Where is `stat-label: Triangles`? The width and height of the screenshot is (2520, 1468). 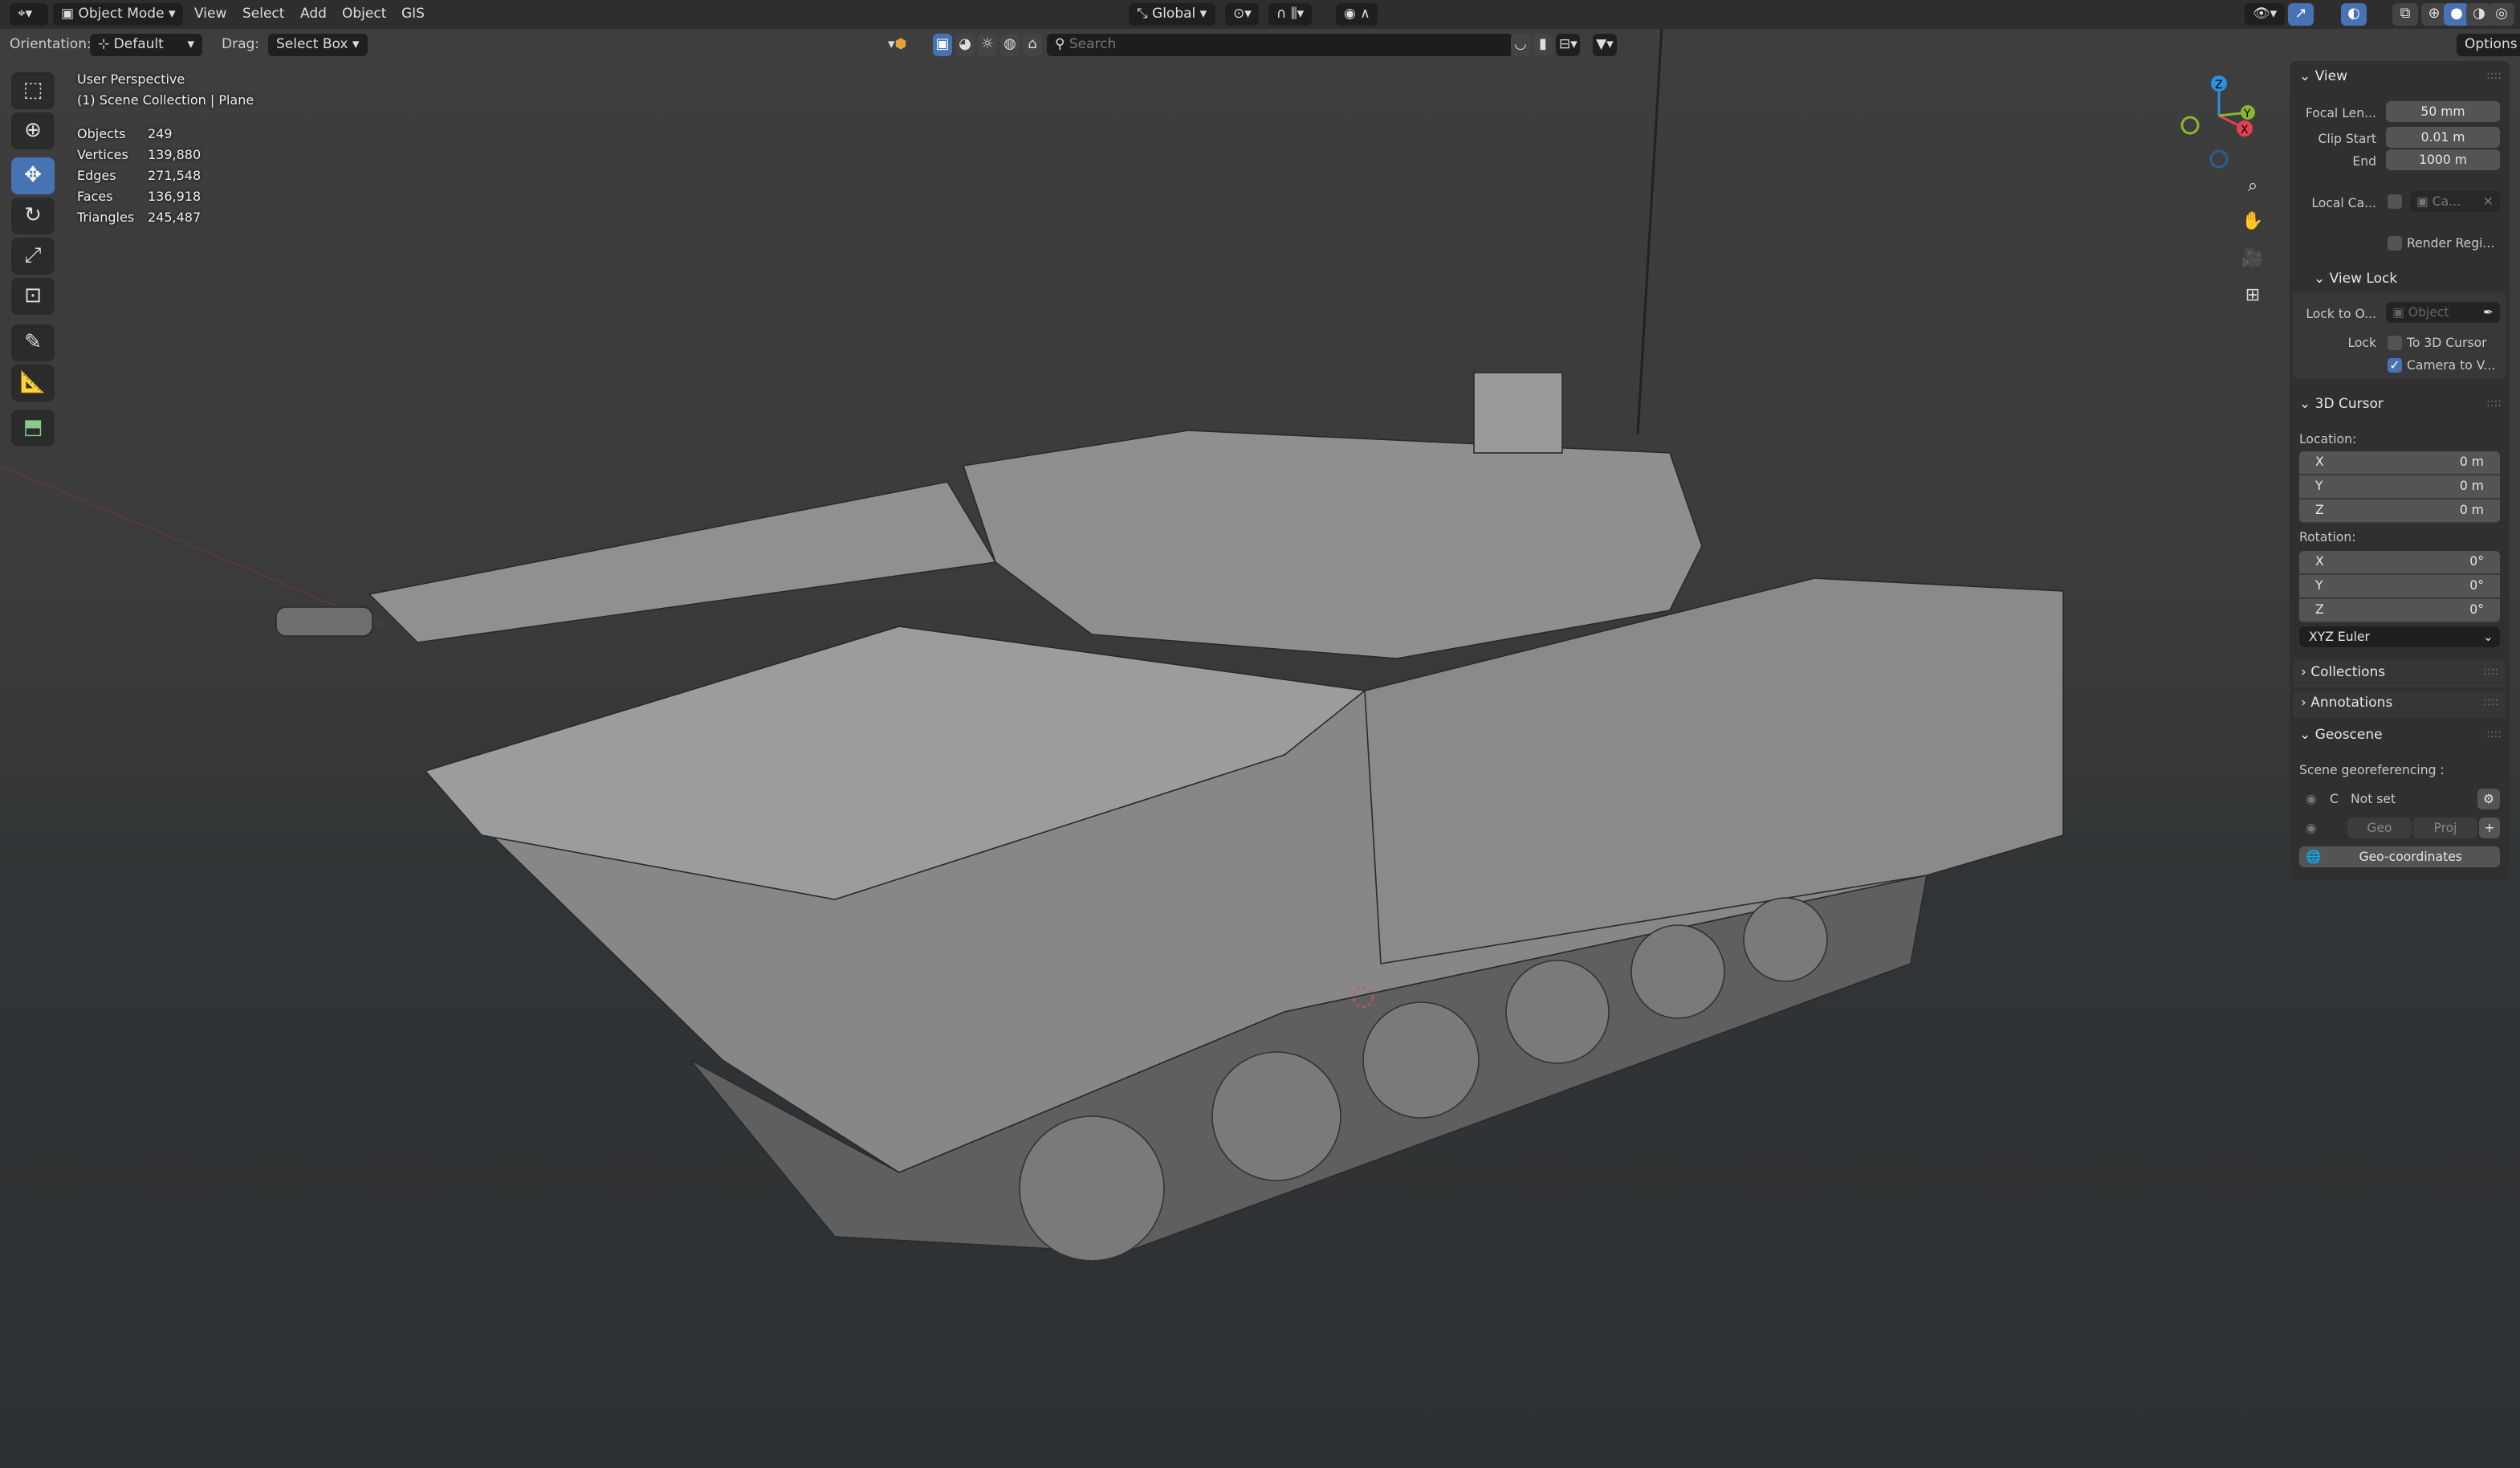 stat-label: Triangles is located at coordinates (106, 217).